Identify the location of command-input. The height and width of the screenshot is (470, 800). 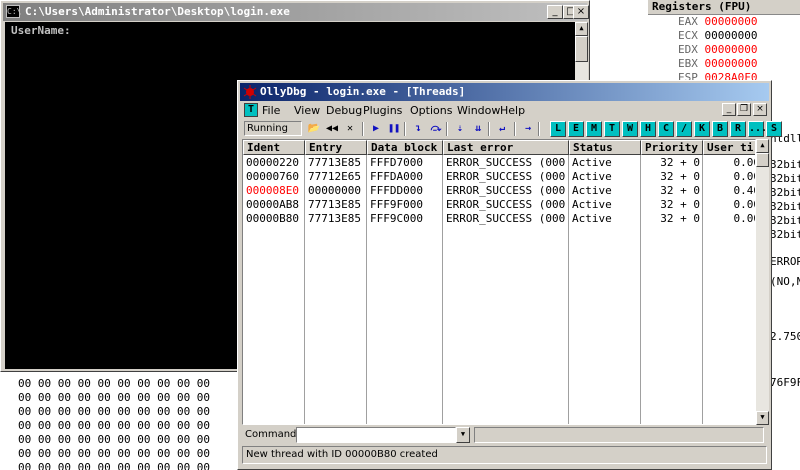
(376, 435).